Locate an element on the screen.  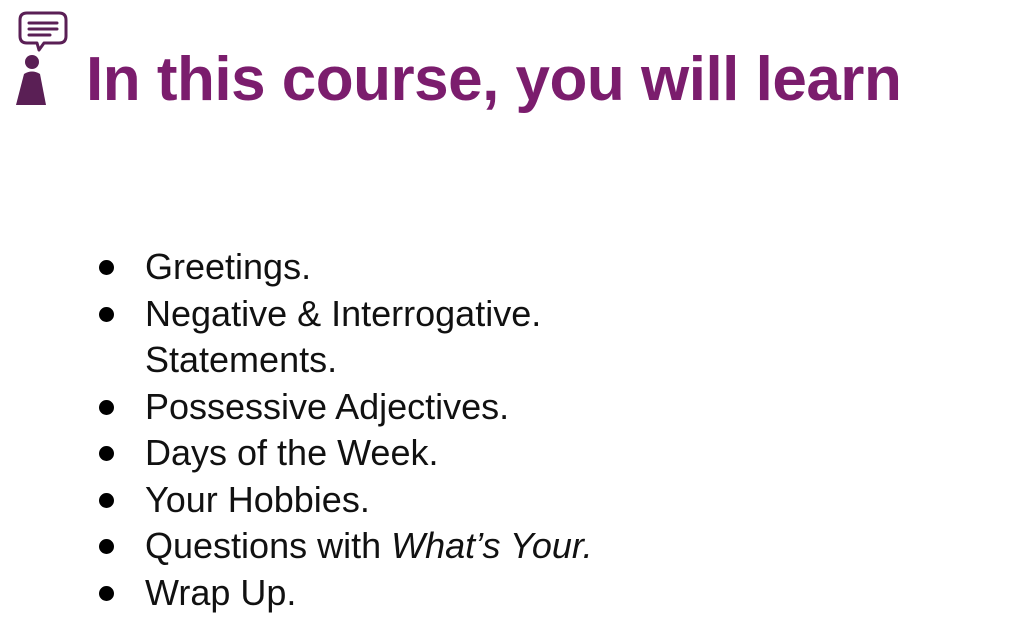
list-item-label: Days of the Week. is located at coordinates (292, 452).